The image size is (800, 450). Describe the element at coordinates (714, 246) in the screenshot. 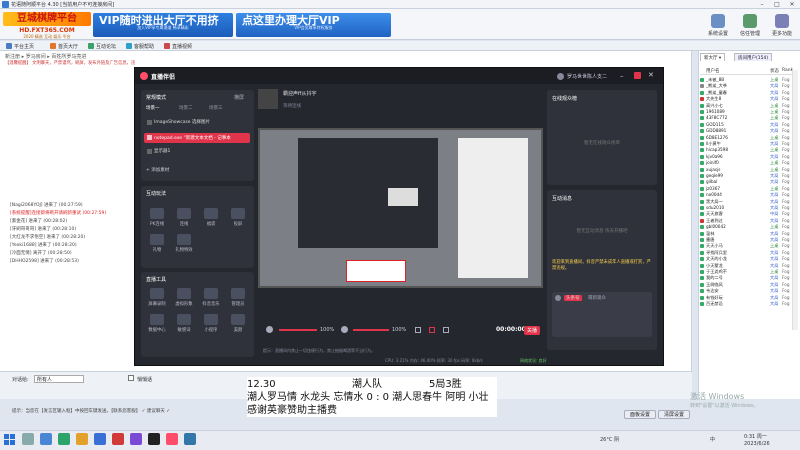

I see `user-name: 天天小马` at that location.